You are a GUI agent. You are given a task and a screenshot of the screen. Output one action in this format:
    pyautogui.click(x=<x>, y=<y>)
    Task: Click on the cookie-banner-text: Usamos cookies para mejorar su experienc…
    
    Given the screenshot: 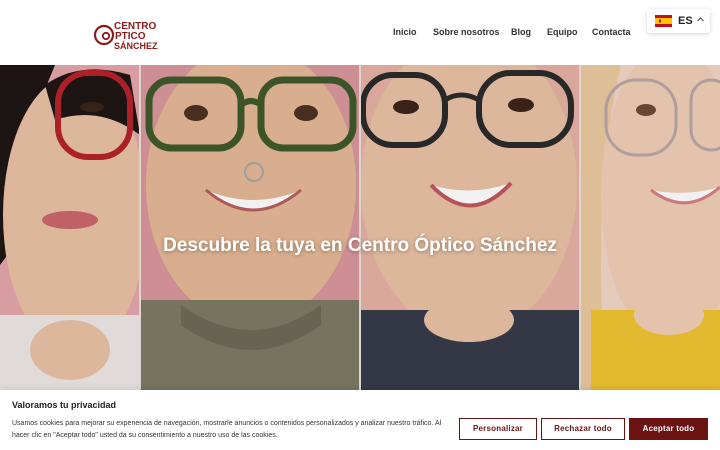 What is the action you would take?
    pyautogui.click(x=227, y=429)
    